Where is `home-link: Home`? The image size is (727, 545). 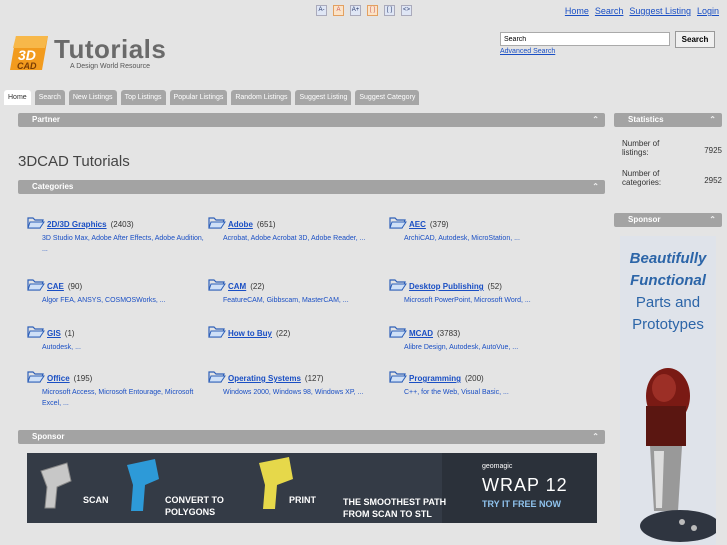
home-link: Home is located at coordinates (577, 11).